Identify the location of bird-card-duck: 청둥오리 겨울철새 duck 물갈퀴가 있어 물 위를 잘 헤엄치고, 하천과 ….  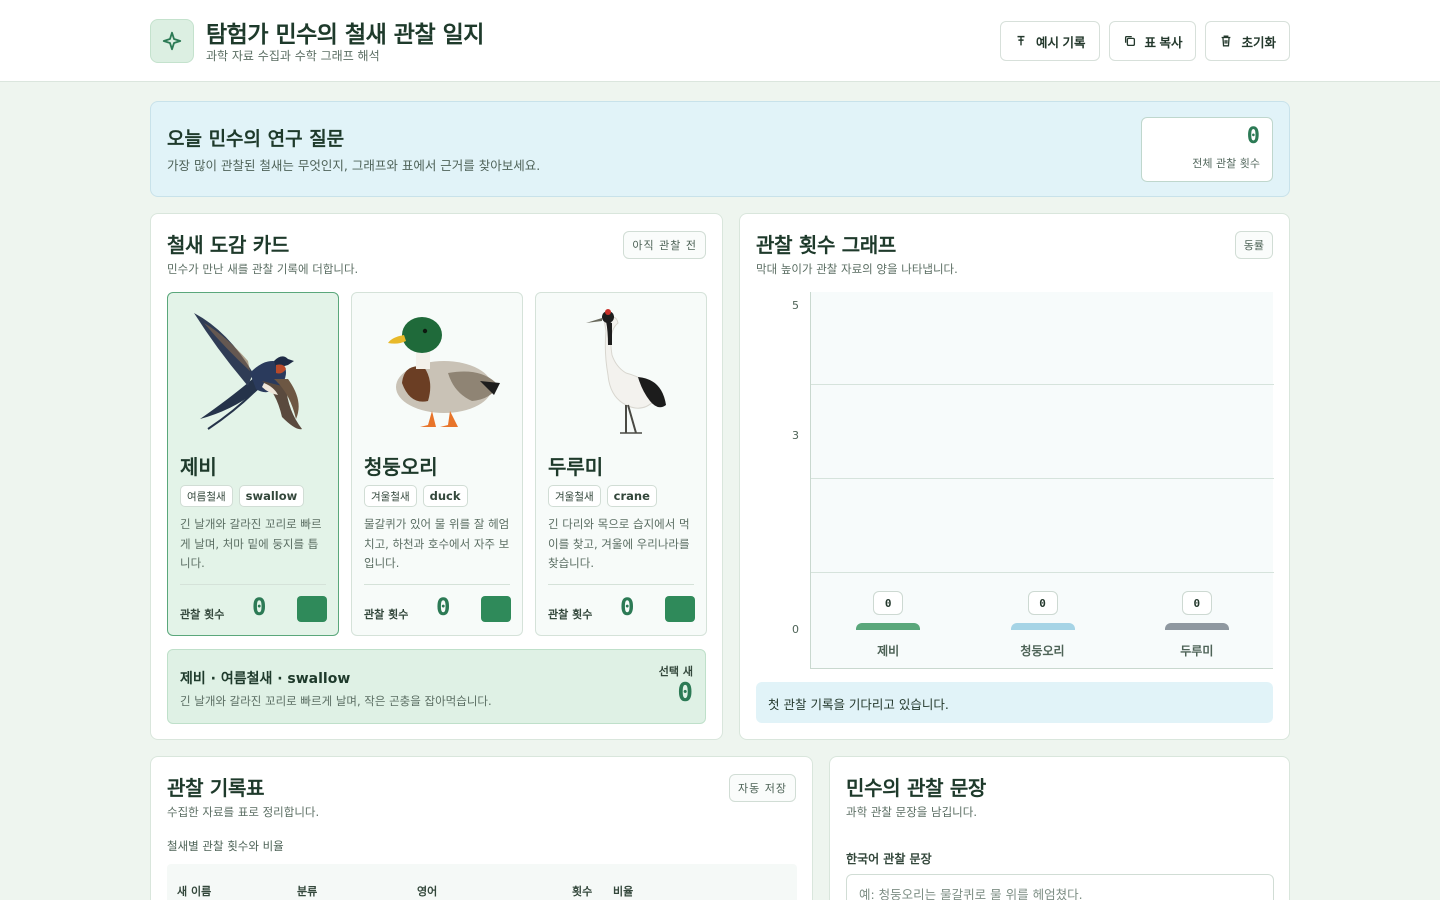
(437, 464).